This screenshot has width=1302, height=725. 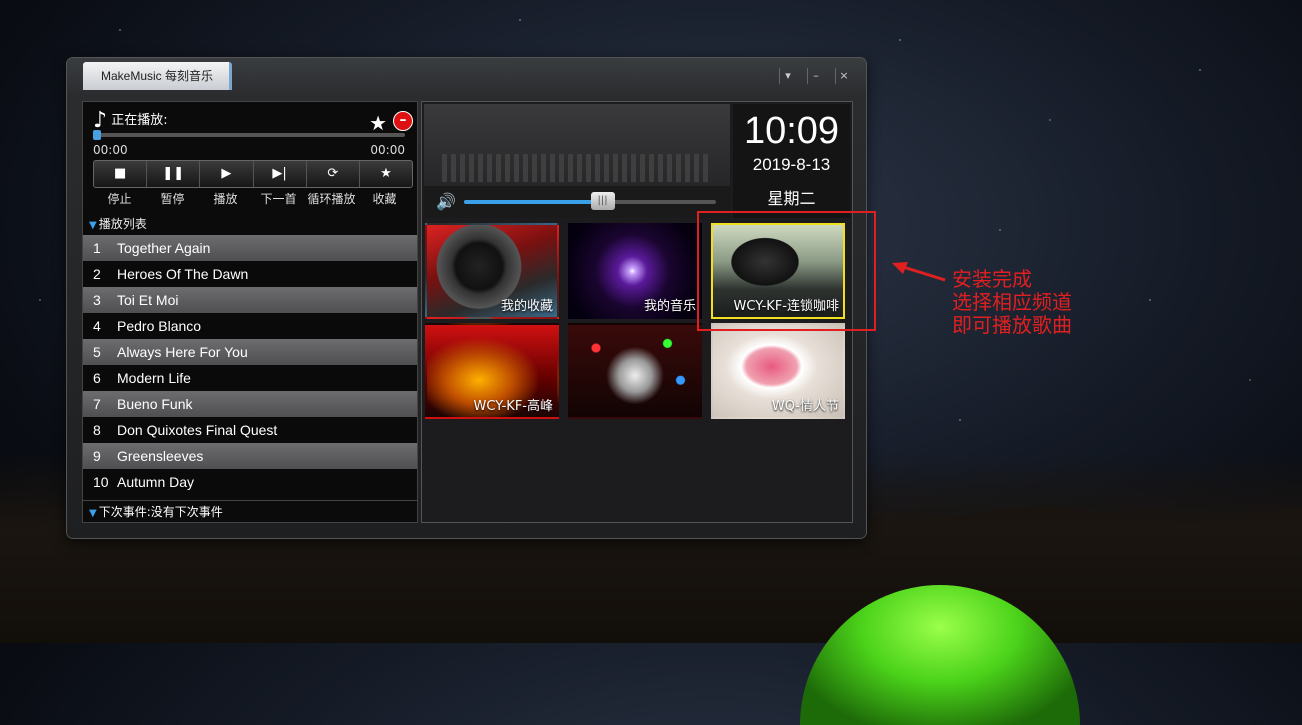 What do you see at coordinates (172, 198) in the screenshot?
I see `control-label: 暂停` at bounding box center [172, 198].